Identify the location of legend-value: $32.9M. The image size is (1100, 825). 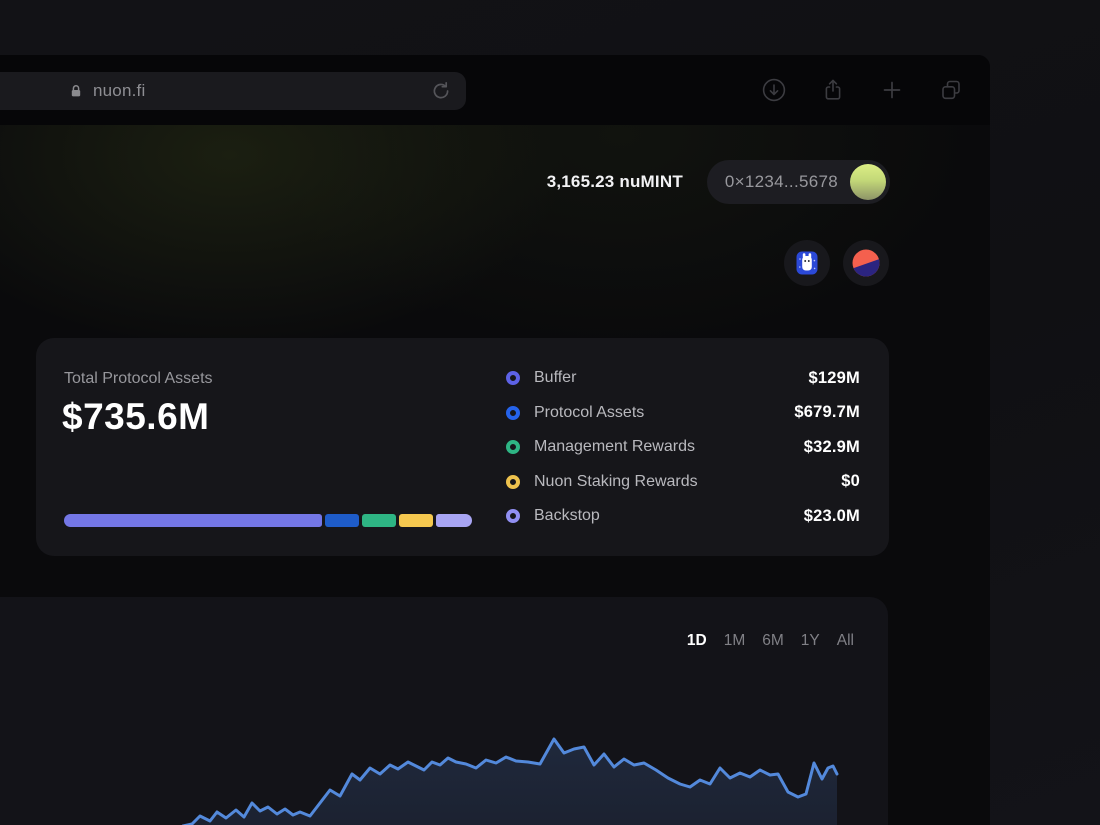
(831, 446).